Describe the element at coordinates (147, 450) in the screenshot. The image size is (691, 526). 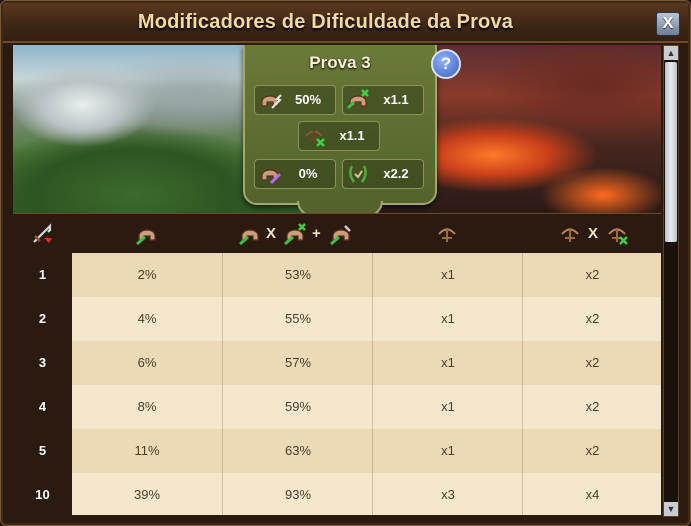
I see `cell-attack: 11%` at that location.